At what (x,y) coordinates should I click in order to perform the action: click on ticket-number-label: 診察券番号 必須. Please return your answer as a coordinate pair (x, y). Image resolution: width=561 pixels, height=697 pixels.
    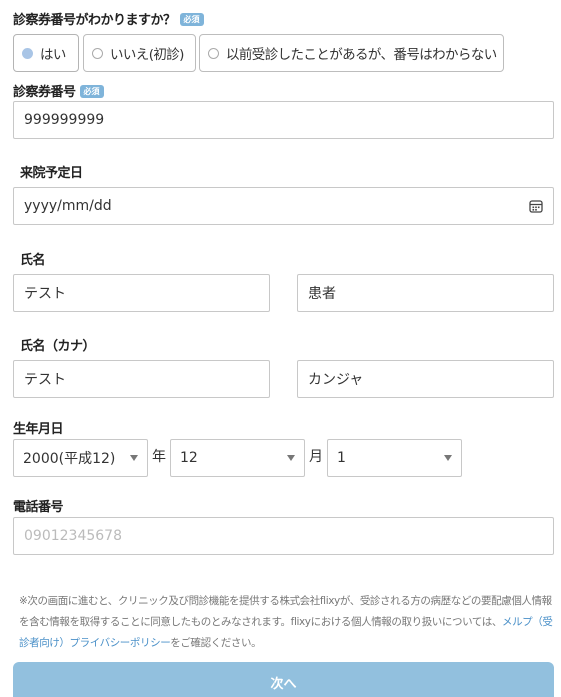
    Looking at the image, I should click on (58, 90).